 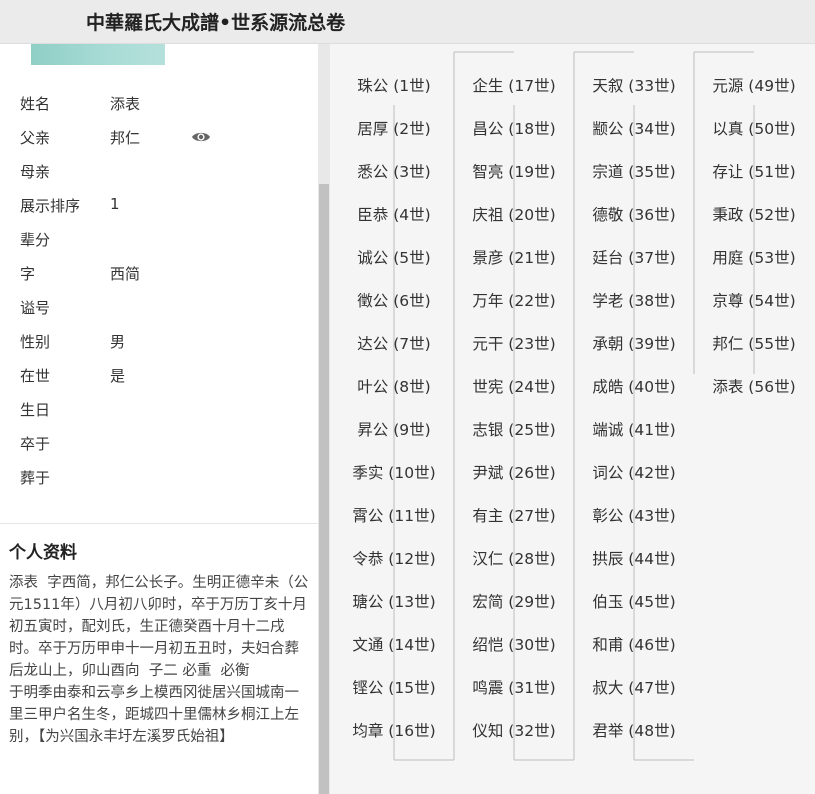 What do you see at coordinates (634, 472) in the screenshot?
I see `generation-node: 词公 (42世)` at bounding box center [634, 472].